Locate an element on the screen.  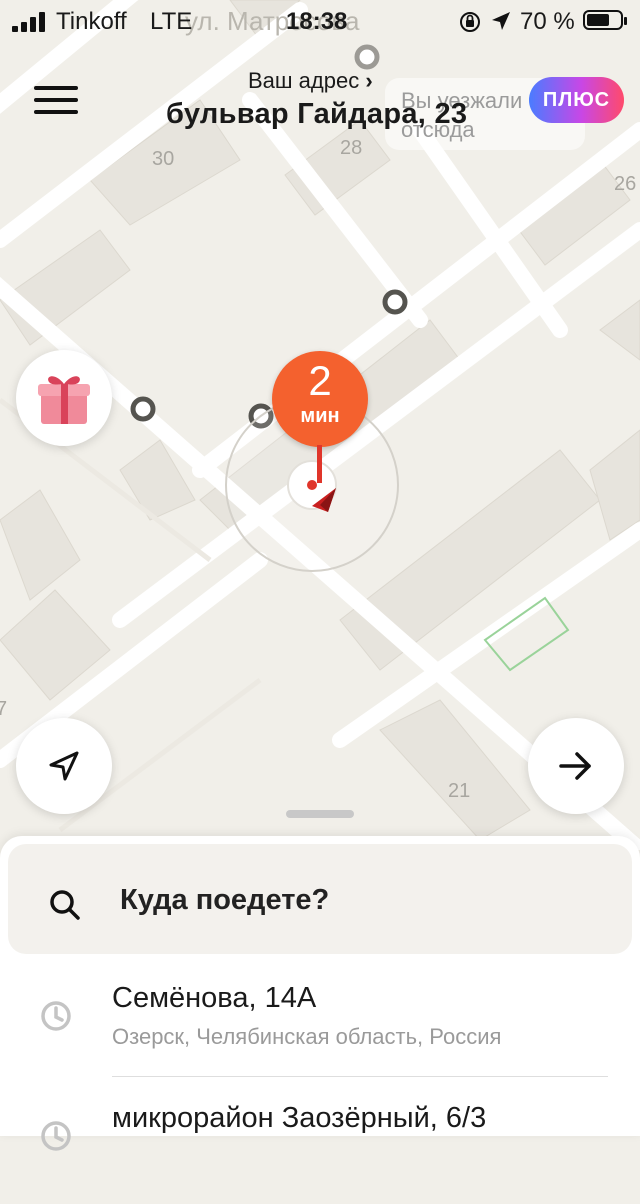
pickup-pin-stem is located at coordinates (319, 464).